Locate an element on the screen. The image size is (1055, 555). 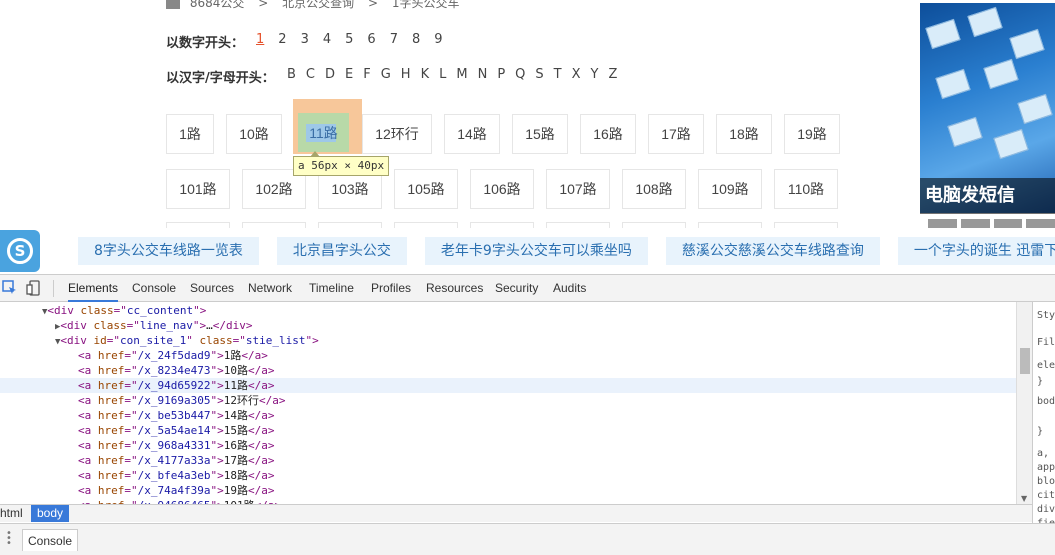
dom-text: 15路 is located at coordinates (235, 430).